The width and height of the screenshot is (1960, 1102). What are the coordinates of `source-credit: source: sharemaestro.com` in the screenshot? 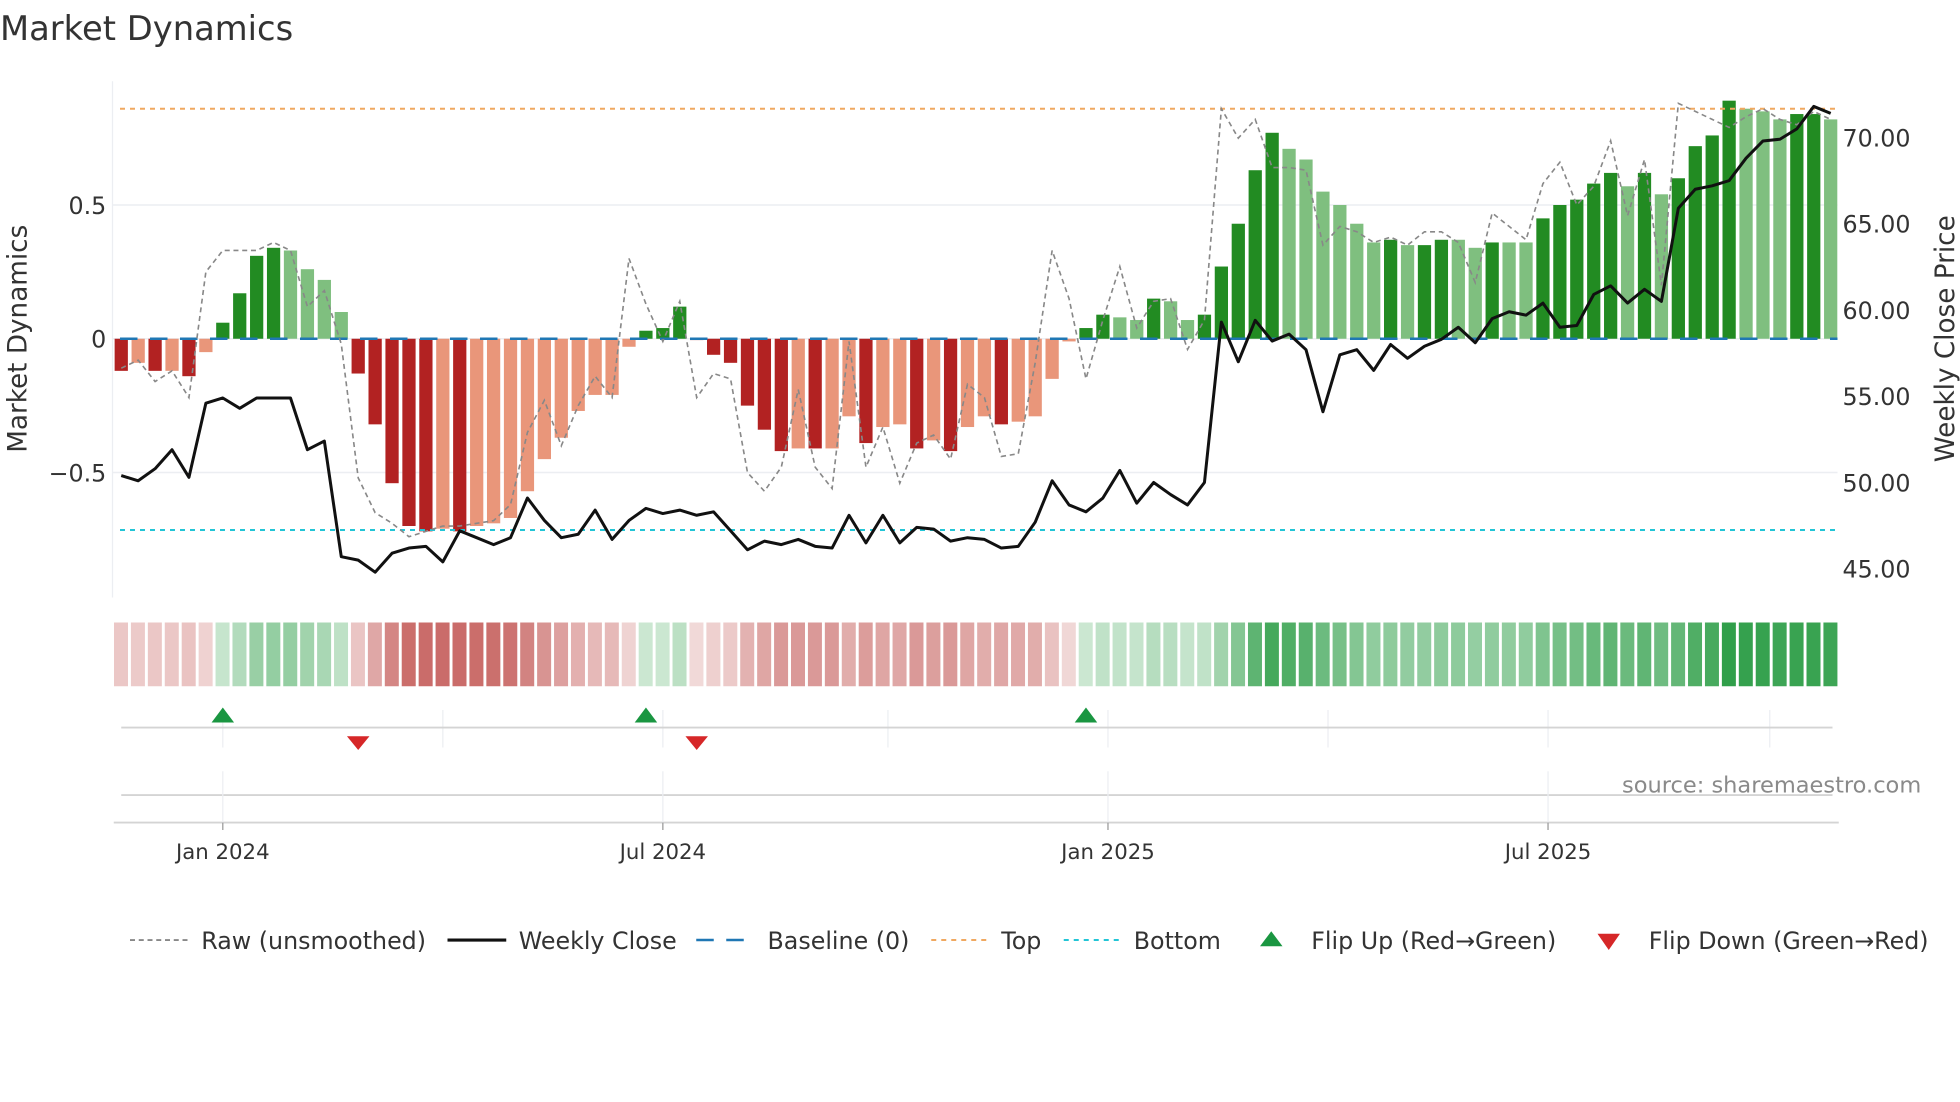 It's located at (1771, 786).